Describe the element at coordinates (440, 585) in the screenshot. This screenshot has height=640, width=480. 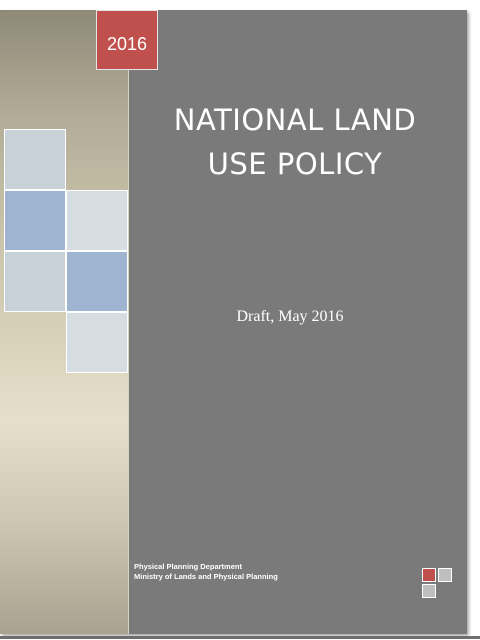
I see `squares-logo-icon` at that location.